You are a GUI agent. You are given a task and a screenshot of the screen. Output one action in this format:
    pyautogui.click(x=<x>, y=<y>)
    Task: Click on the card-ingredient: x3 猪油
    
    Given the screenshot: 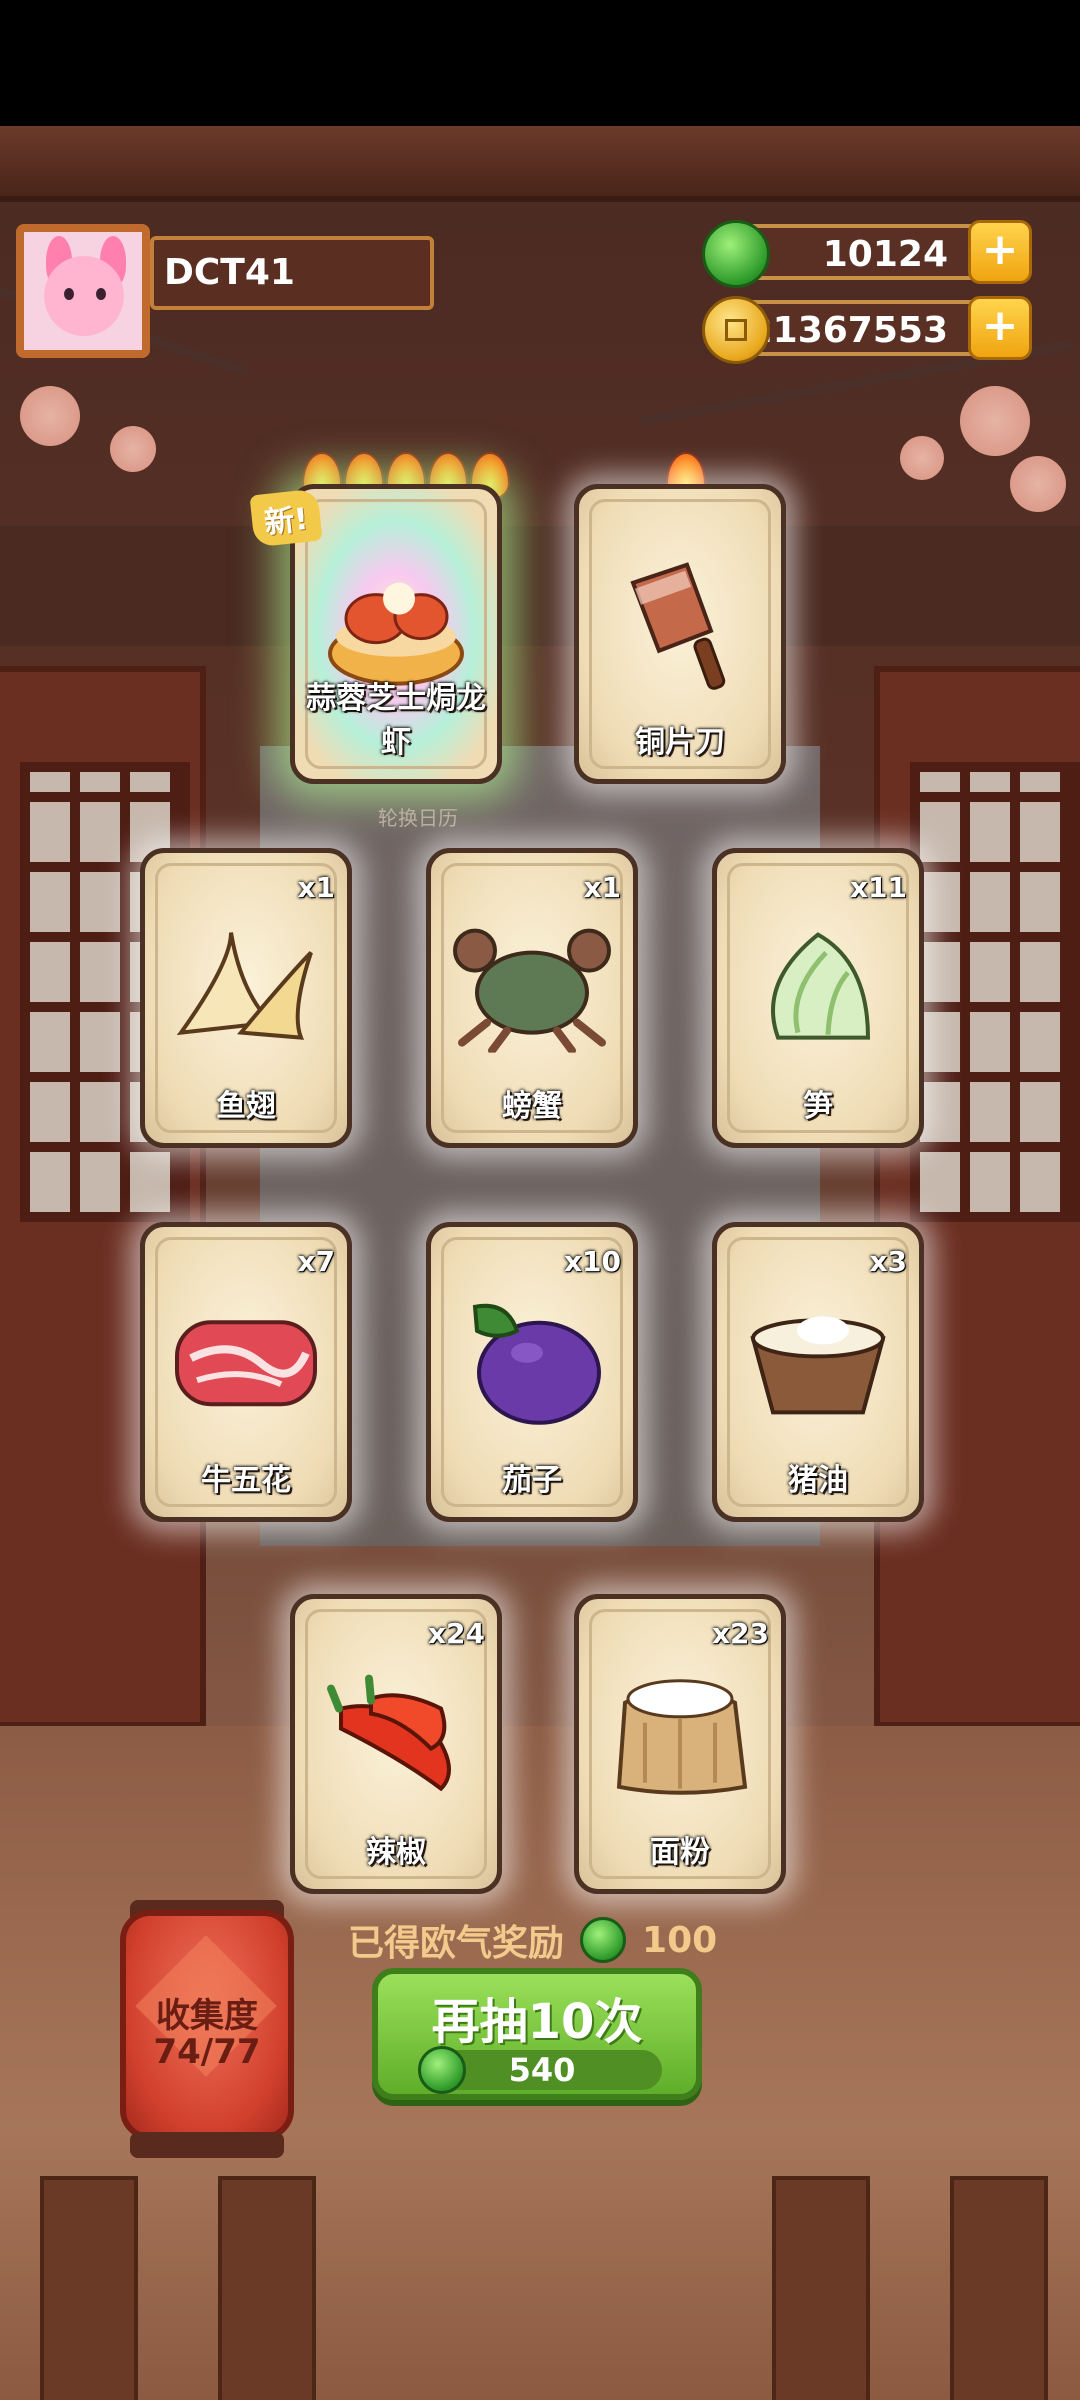 What is the action you would take?
    pyautogui.click(x=818, y=1372)
    